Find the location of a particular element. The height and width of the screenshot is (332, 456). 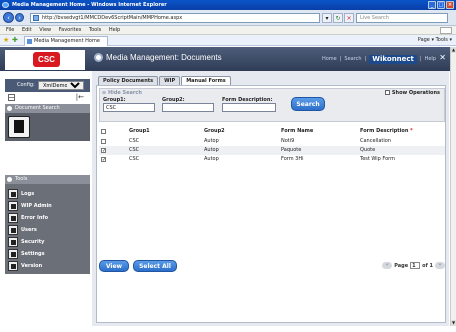

stop-icon: × is located at coordinates (349, 18).